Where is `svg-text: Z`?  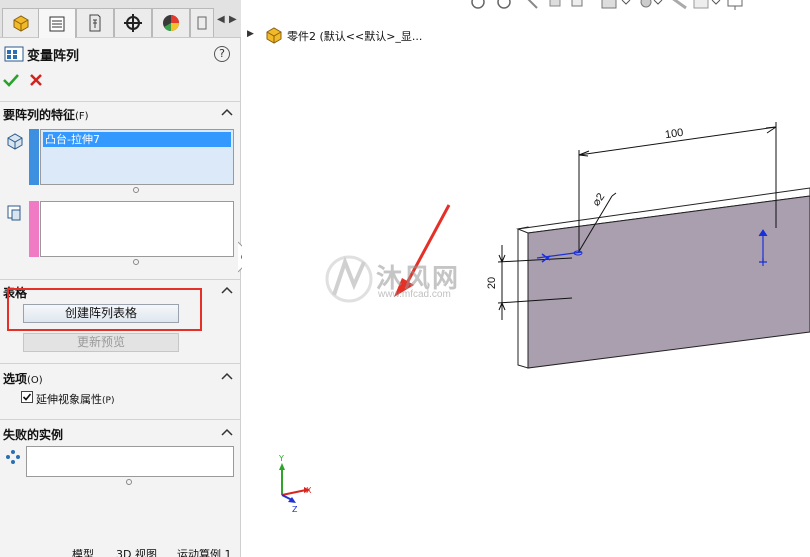
svg-text: Z is located at coordinates (295, 509).